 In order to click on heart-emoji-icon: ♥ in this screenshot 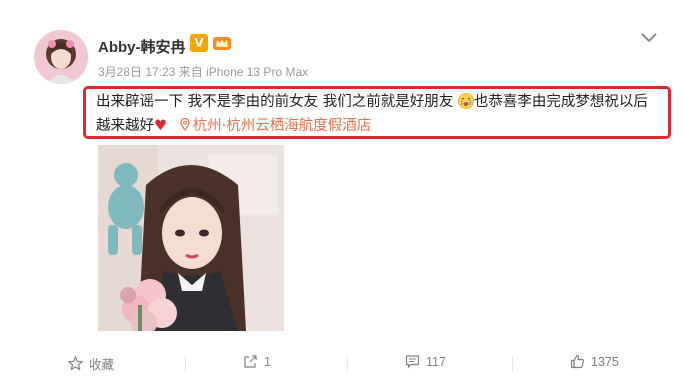, I will do `click(160, 126)`.